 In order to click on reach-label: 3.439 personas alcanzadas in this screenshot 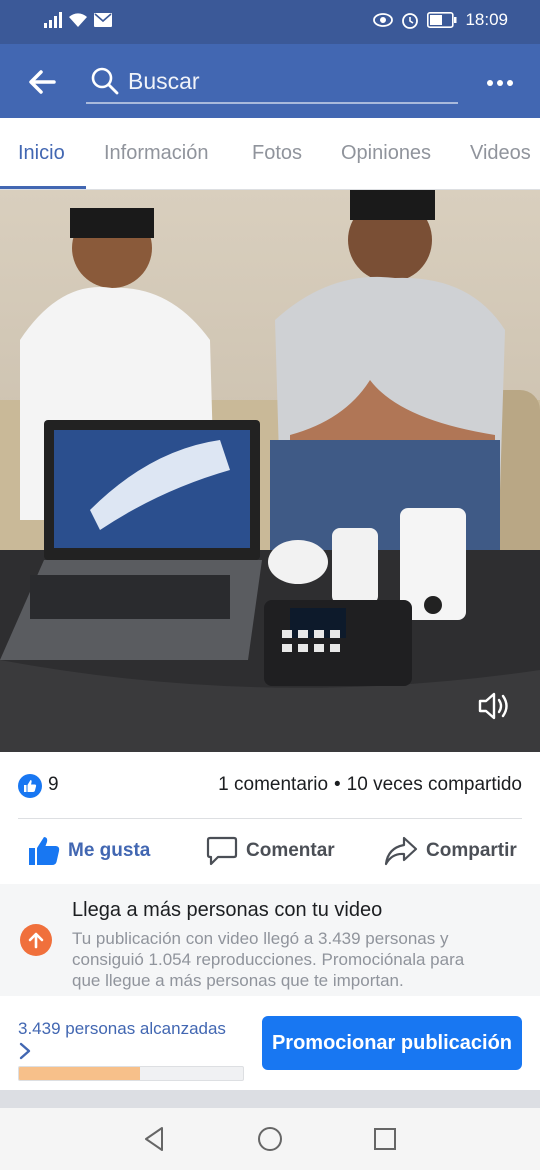, I will do `click(122, 1029)`.